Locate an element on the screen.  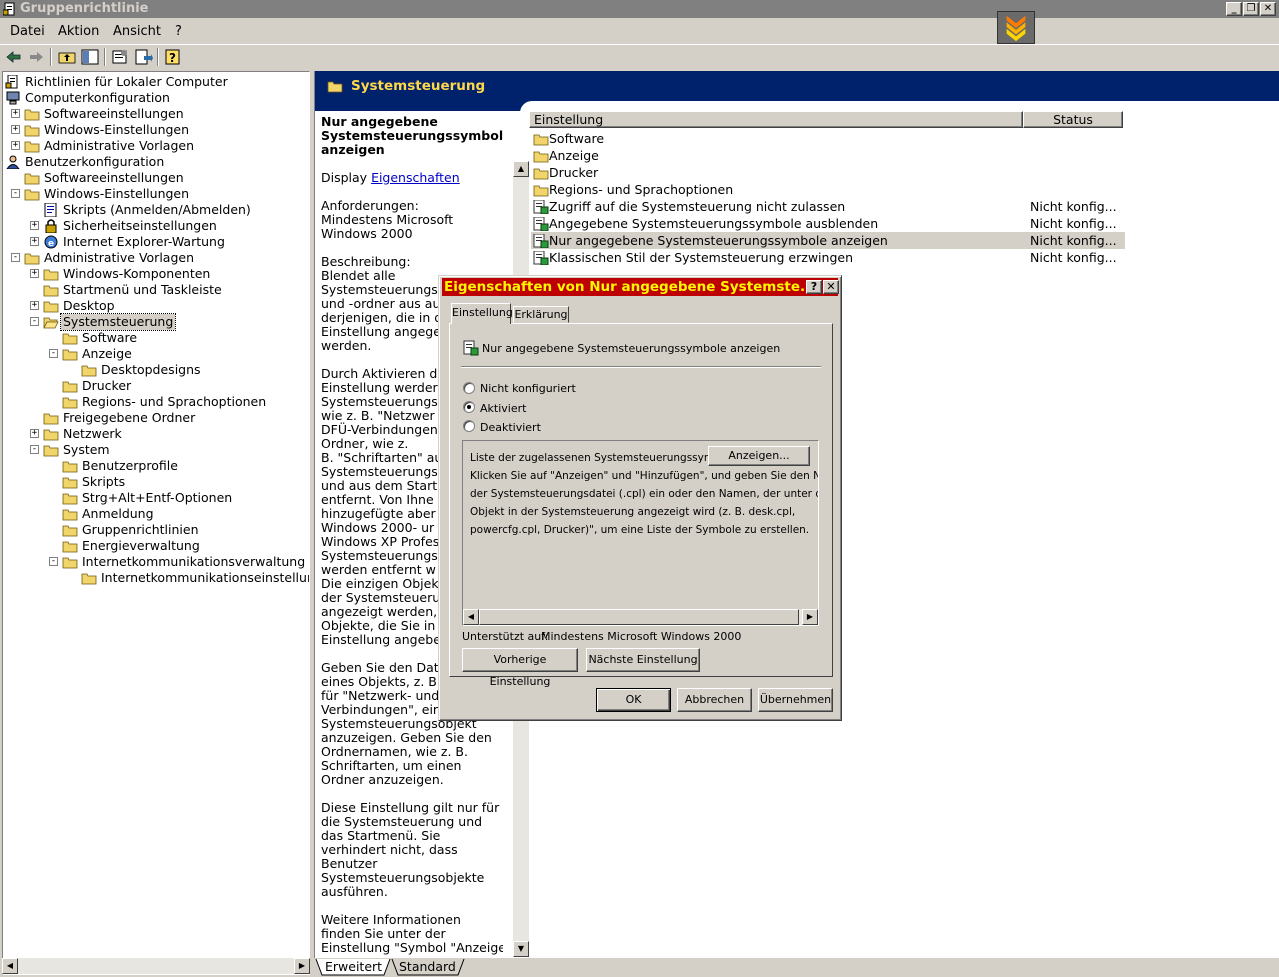
tree-node-label: Anmeldung is located at coordinates (118, 513).